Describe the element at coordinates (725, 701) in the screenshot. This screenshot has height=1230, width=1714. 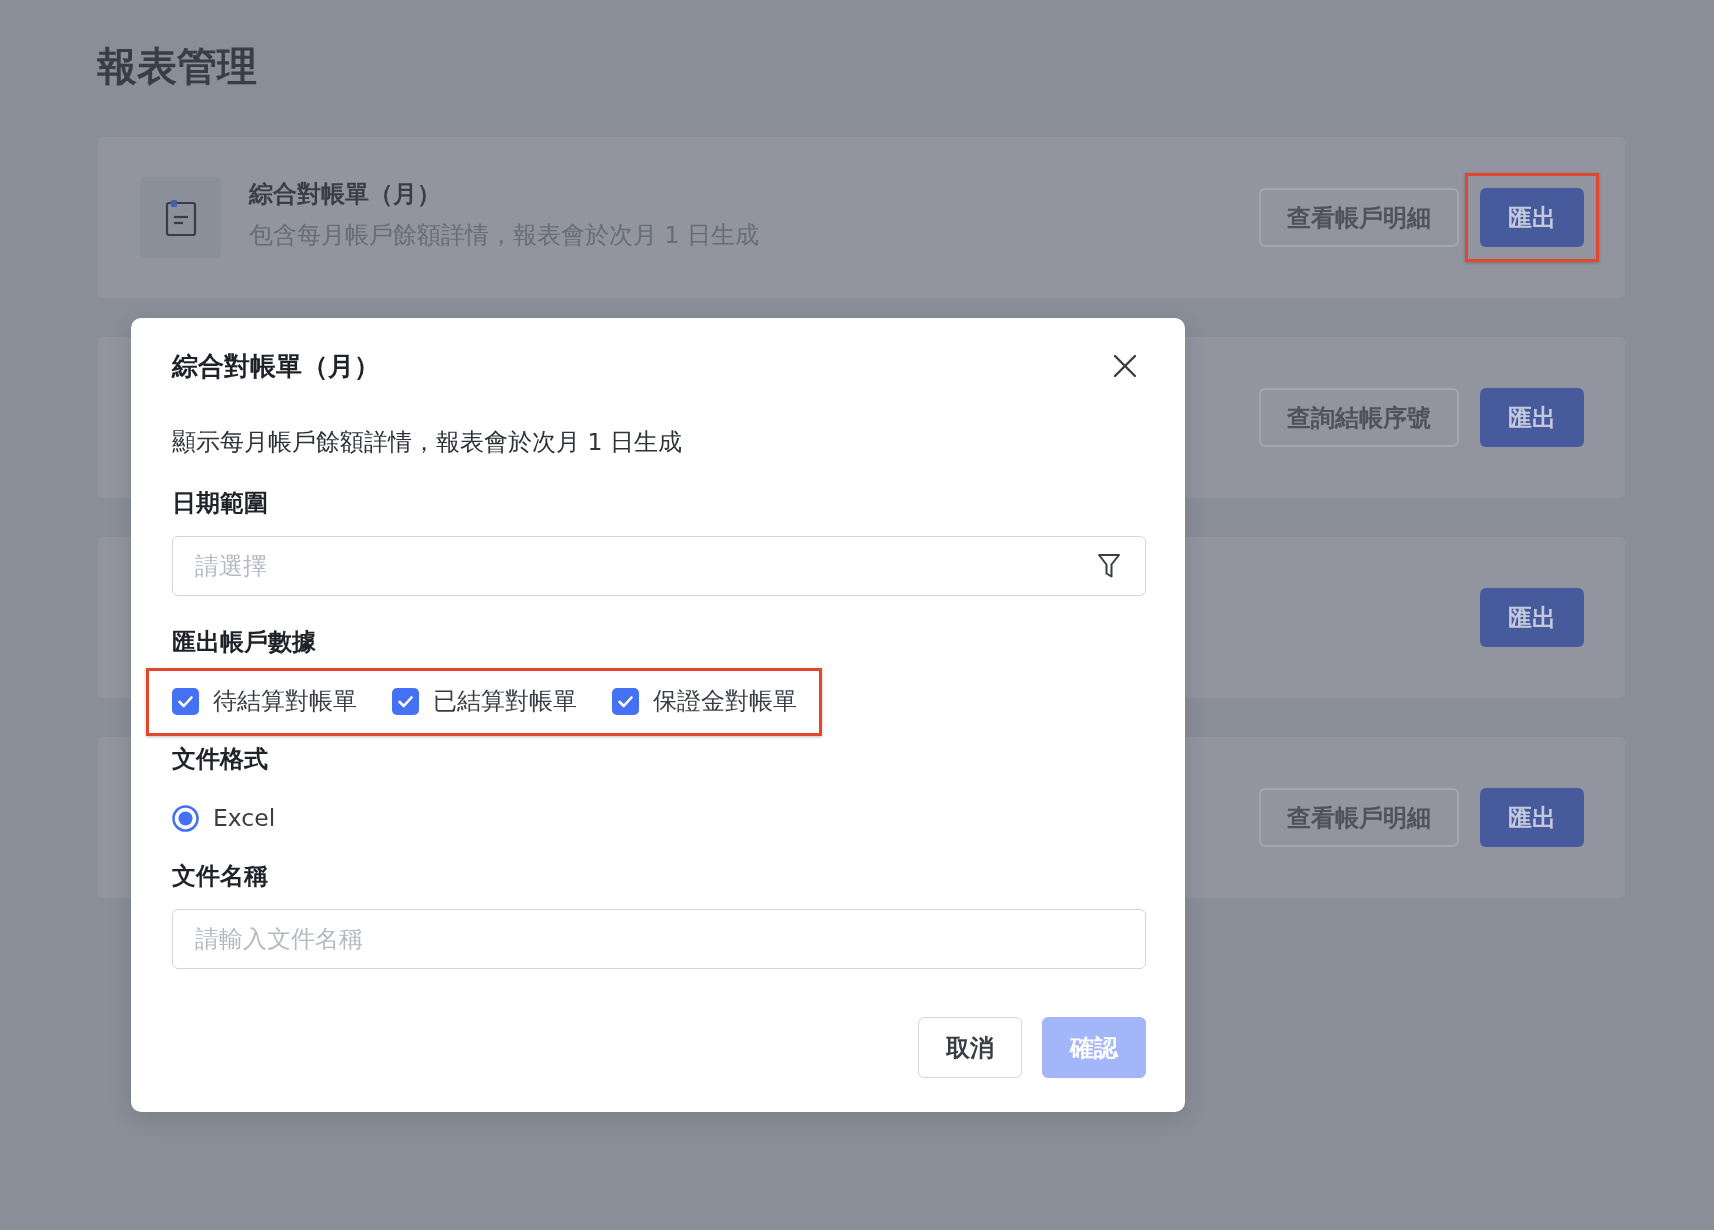
I see `checkbox-label: 保證金對帳單` at that location.